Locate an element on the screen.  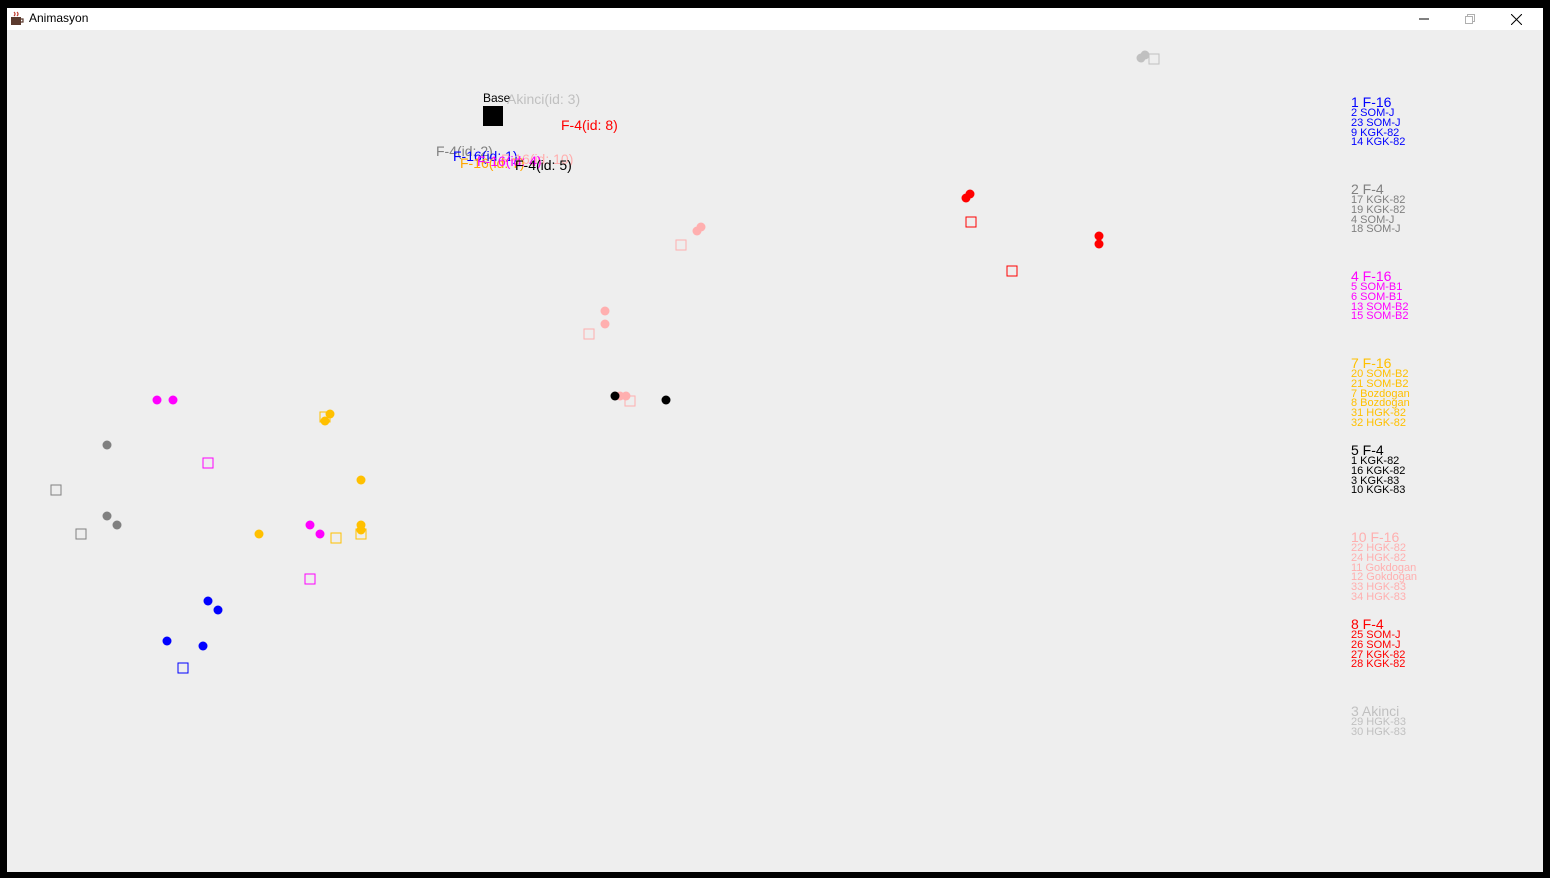
restore-icon is located at coordinates (1470, 19).